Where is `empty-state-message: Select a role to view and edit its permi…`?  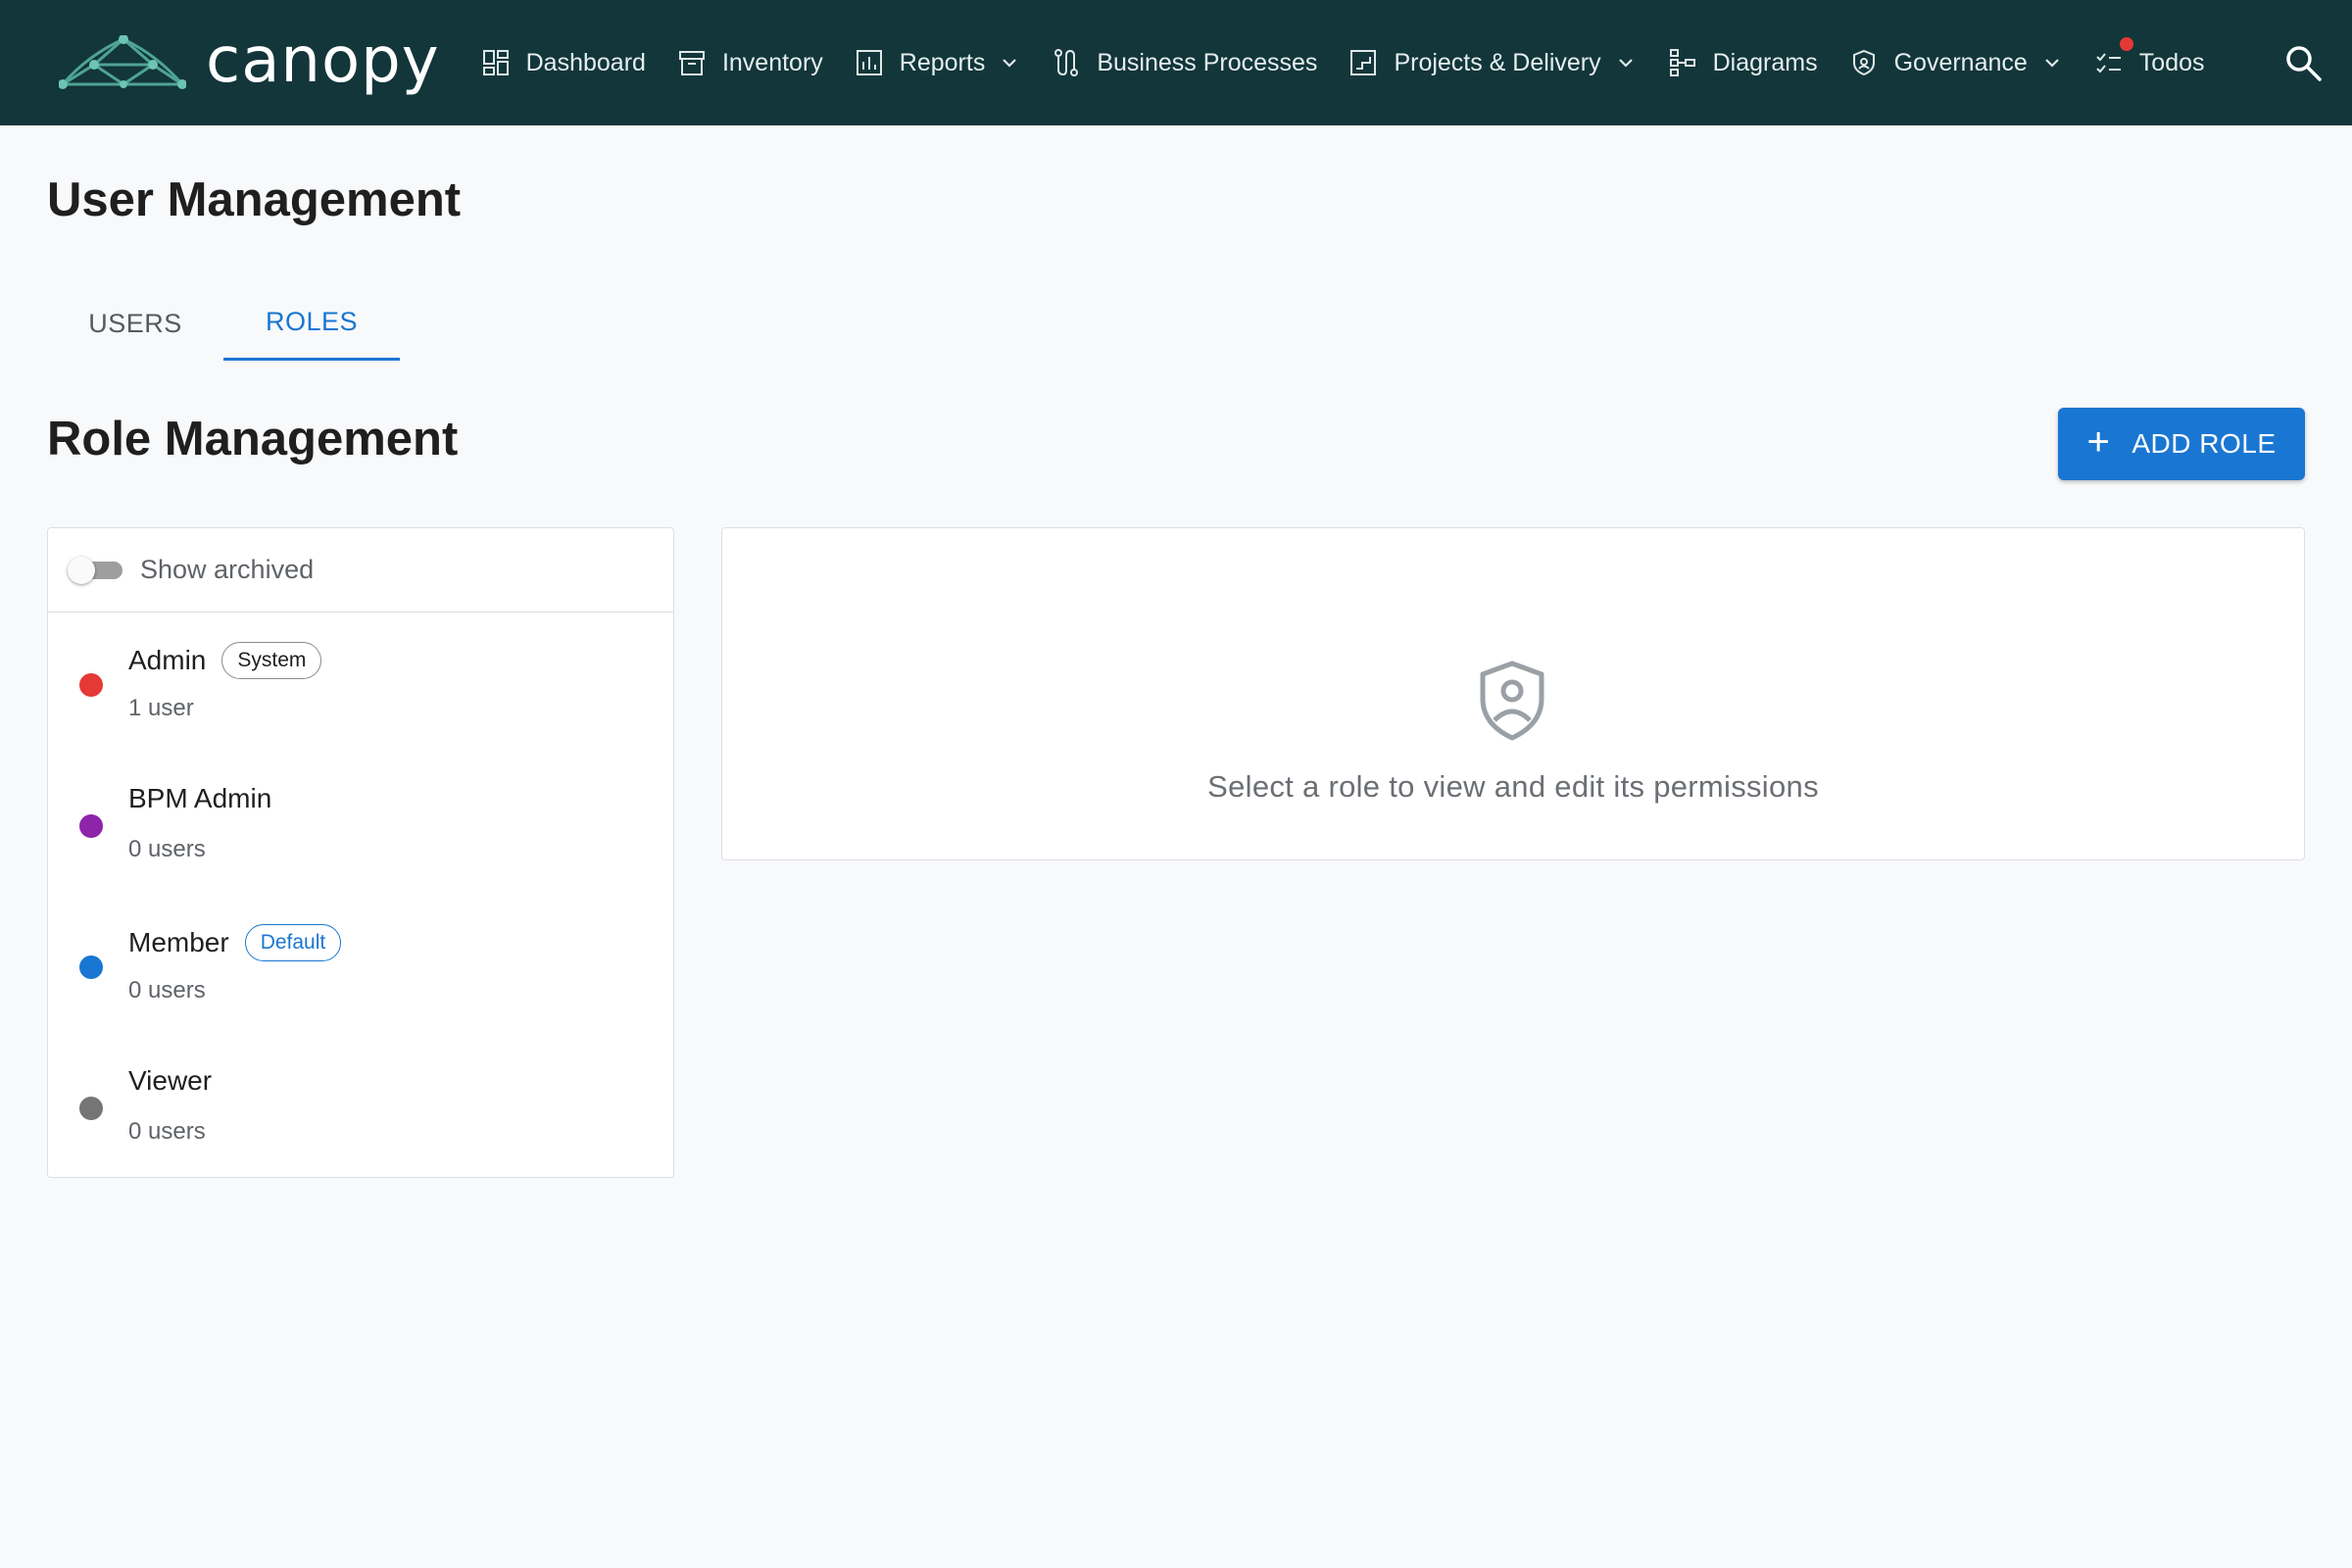 empty-state-message: Select a role to view and edit its permi… is located at coordinates (1513, 786).